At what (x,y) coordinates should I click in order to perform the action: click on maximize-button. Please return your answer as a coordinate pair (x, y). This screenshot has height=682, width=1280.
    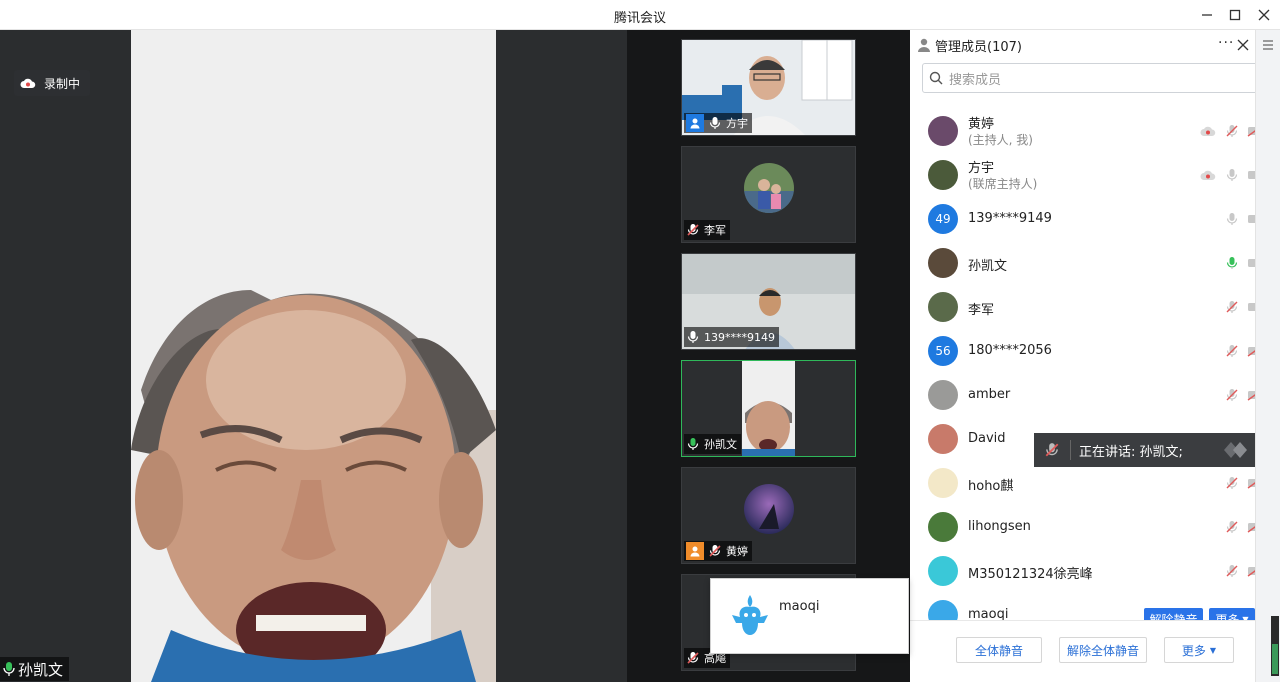
    Looking at the image, I should click on (1235, 15).